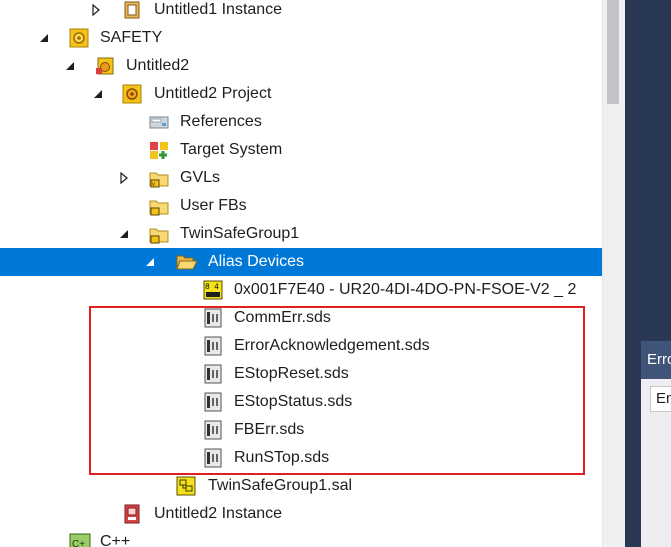 The image size is (671, 547). I want to click on tree-item-untitled1-instance: Untitled1 Instance, so click(301, 12).